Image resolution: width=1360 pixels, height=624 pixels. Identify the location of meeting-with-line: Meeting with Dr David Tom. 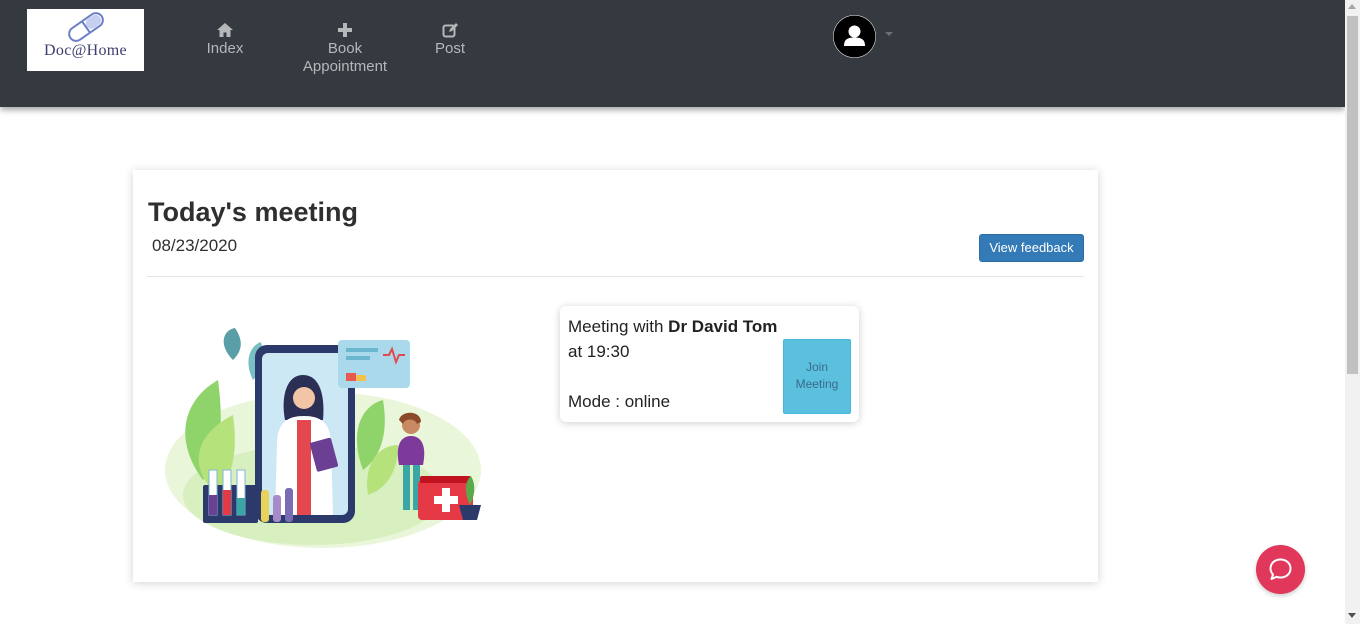
(672, 327).